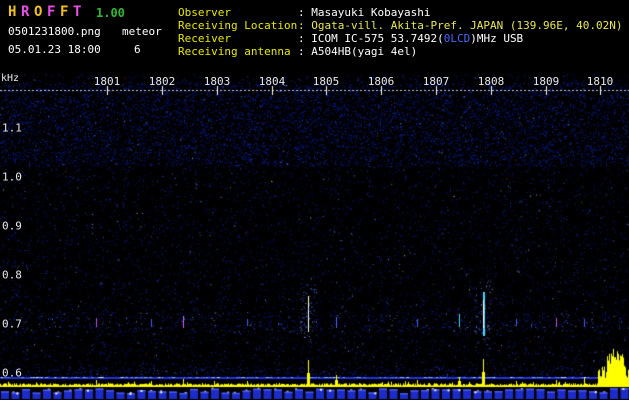  I want to click on info-label: Receiver, so click(204, 38).